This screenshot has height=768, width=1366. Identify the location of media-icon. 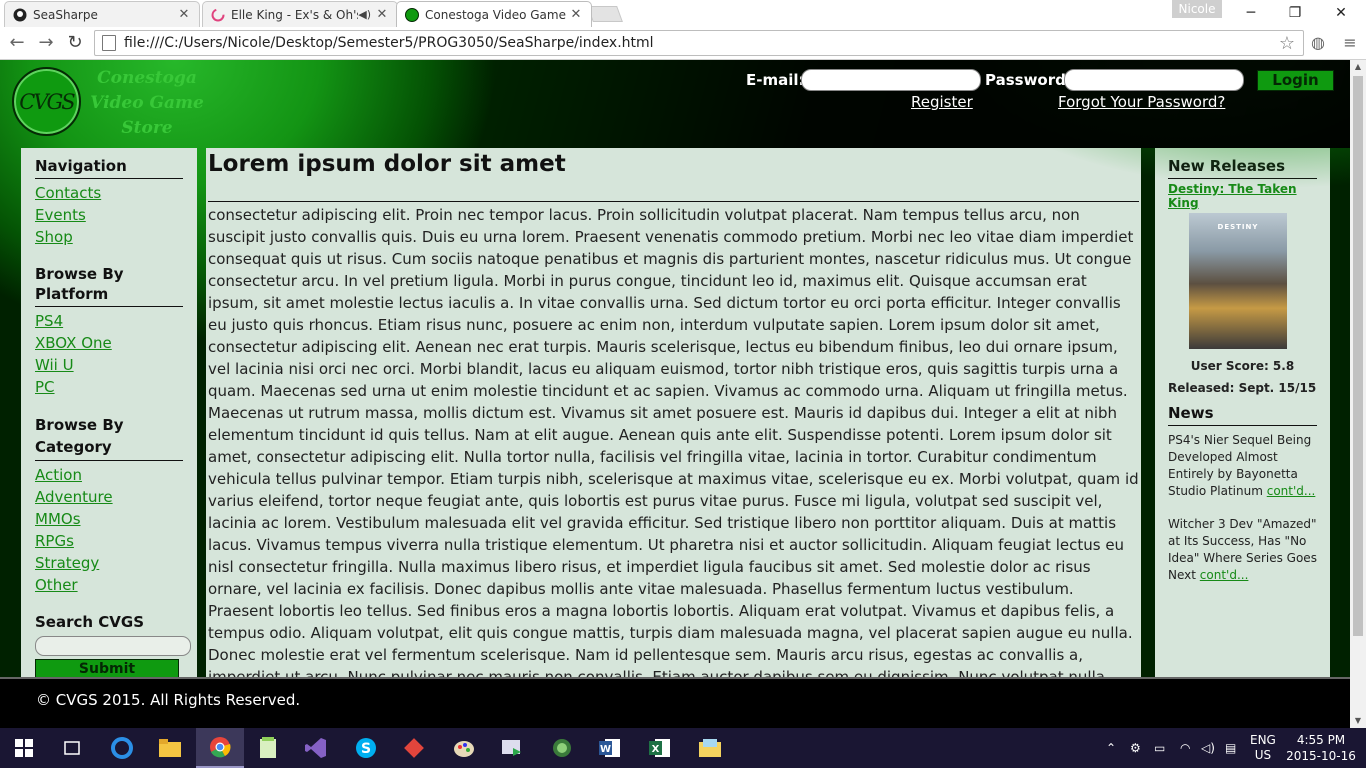
(512, 748).